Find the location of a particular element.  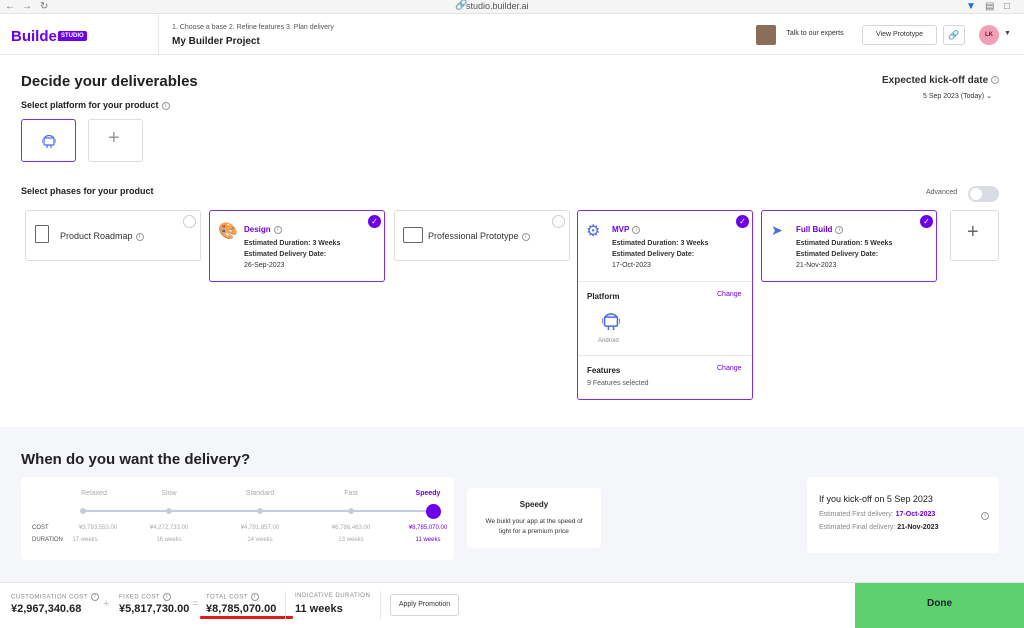

cost-row-label: COST is located at coordinates (40, 528).